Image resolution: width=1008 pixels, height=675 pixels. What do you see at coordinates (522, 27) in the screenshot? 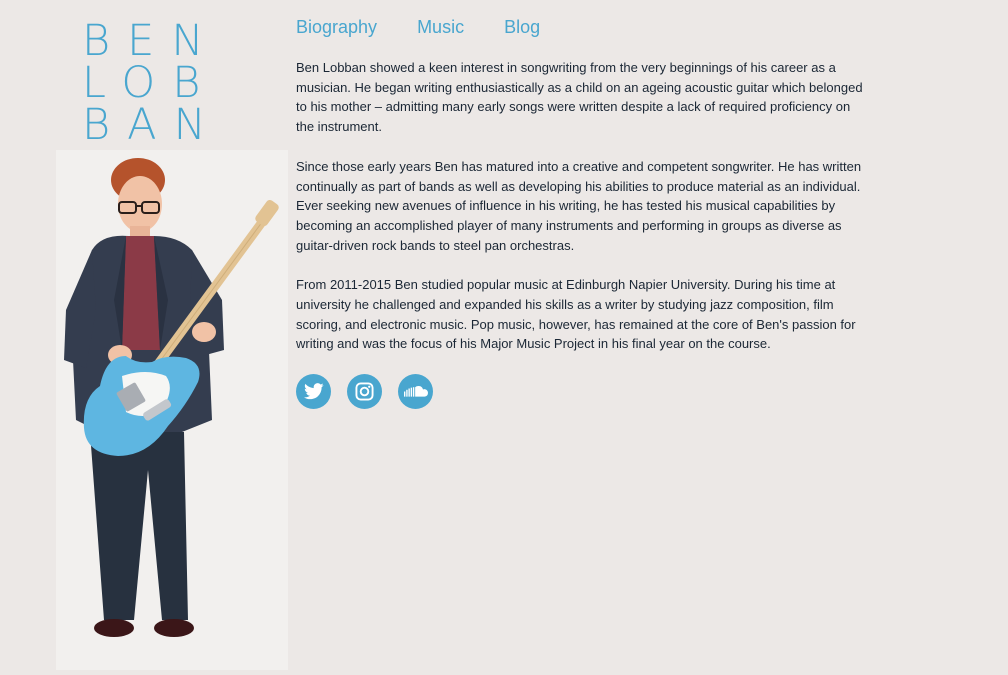
I see `nav-blog: Blog` at bounding box center [522, 27].